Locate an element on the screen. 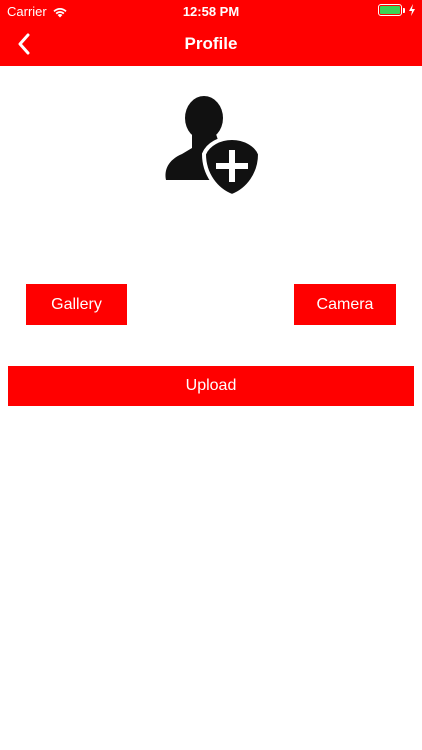  add-user-icon is located at coordinates (214, 147).